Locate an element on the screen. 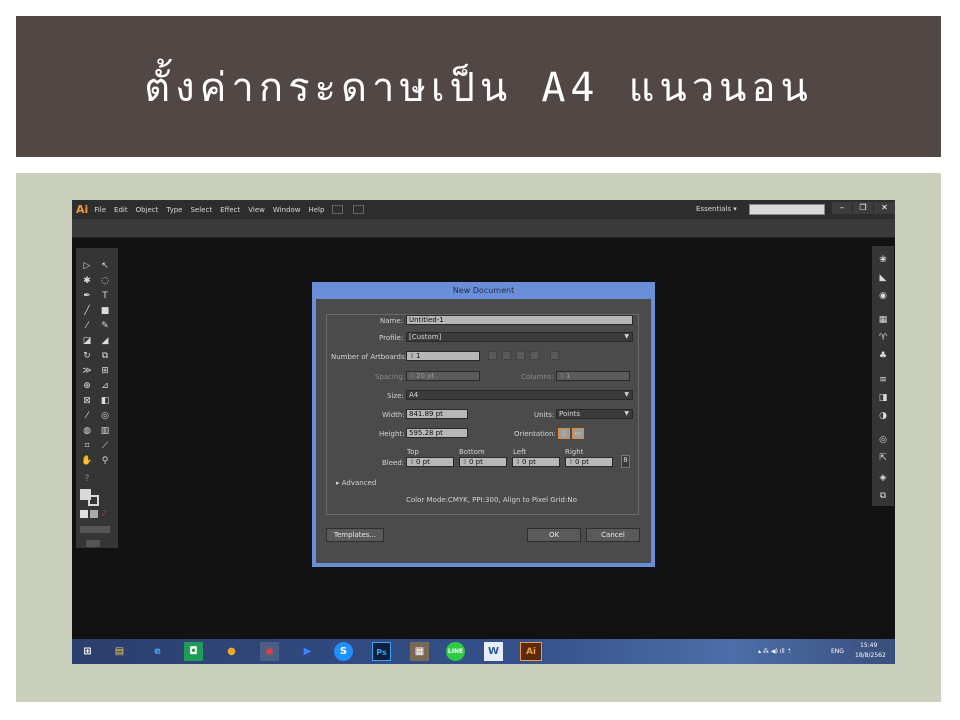  gradient-panel-icon: ◨ is located at coordinates (883, 398).